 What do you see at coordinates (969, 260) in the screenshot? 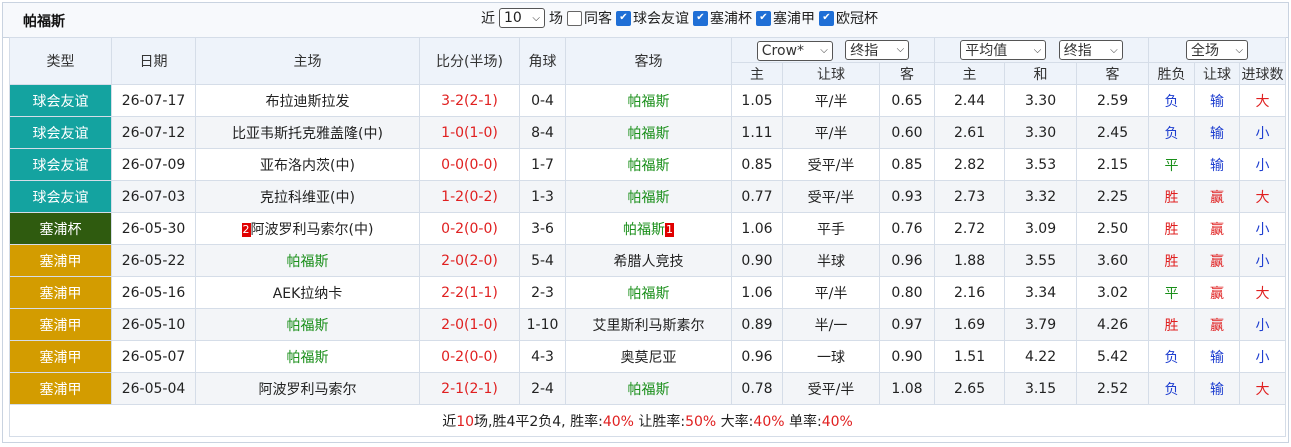
I see `odds-home-text: 1.88` at bounding box center [969, 260].